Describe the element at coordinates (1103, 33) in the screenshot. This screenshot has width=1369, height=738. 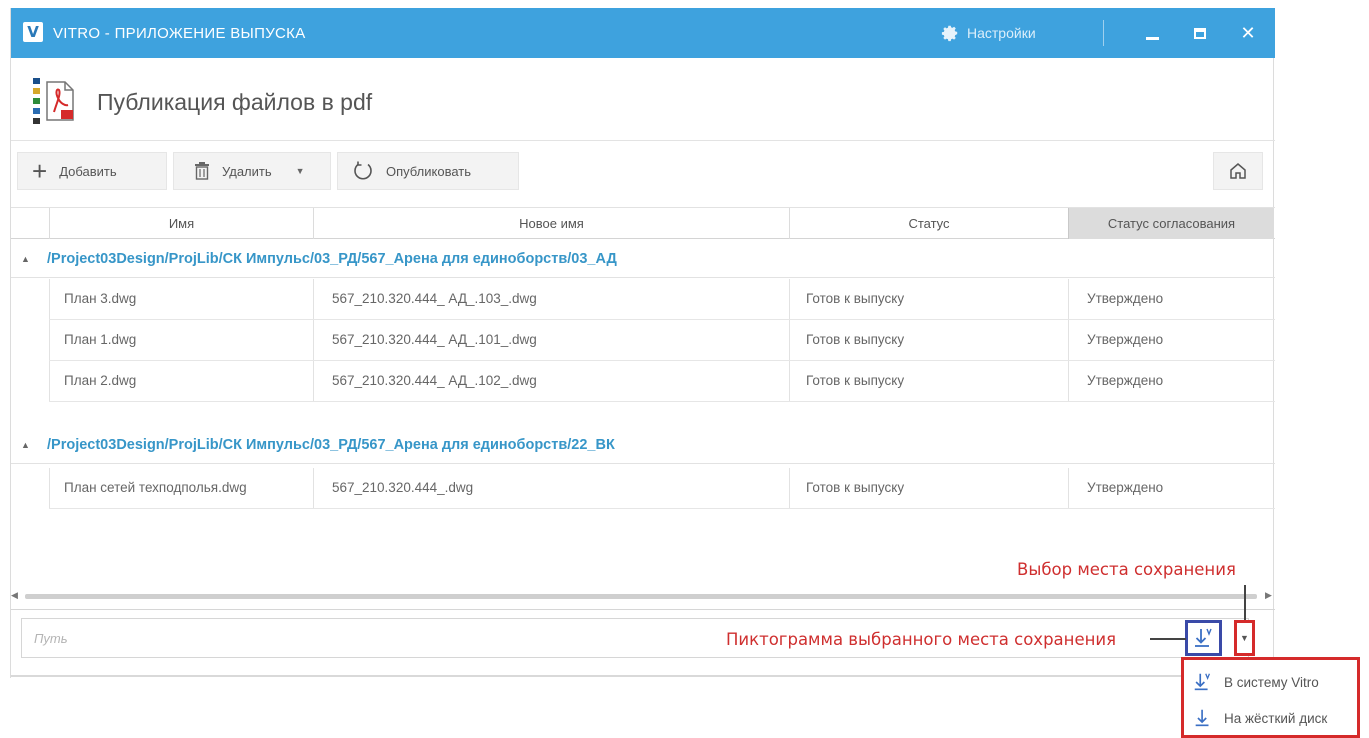
I see `titlebar-separator` at that location.